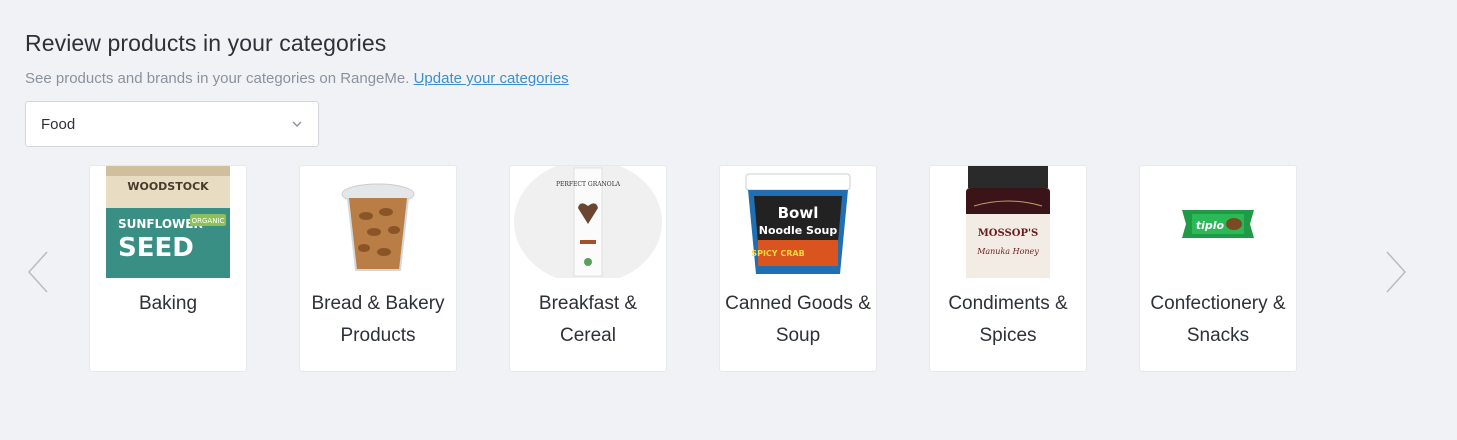 The image size is (1457, 440). What do you see at coordinates (156, 248) in the screenshot?
I see `svg-text: SEED` at bounding box center [156, 248].